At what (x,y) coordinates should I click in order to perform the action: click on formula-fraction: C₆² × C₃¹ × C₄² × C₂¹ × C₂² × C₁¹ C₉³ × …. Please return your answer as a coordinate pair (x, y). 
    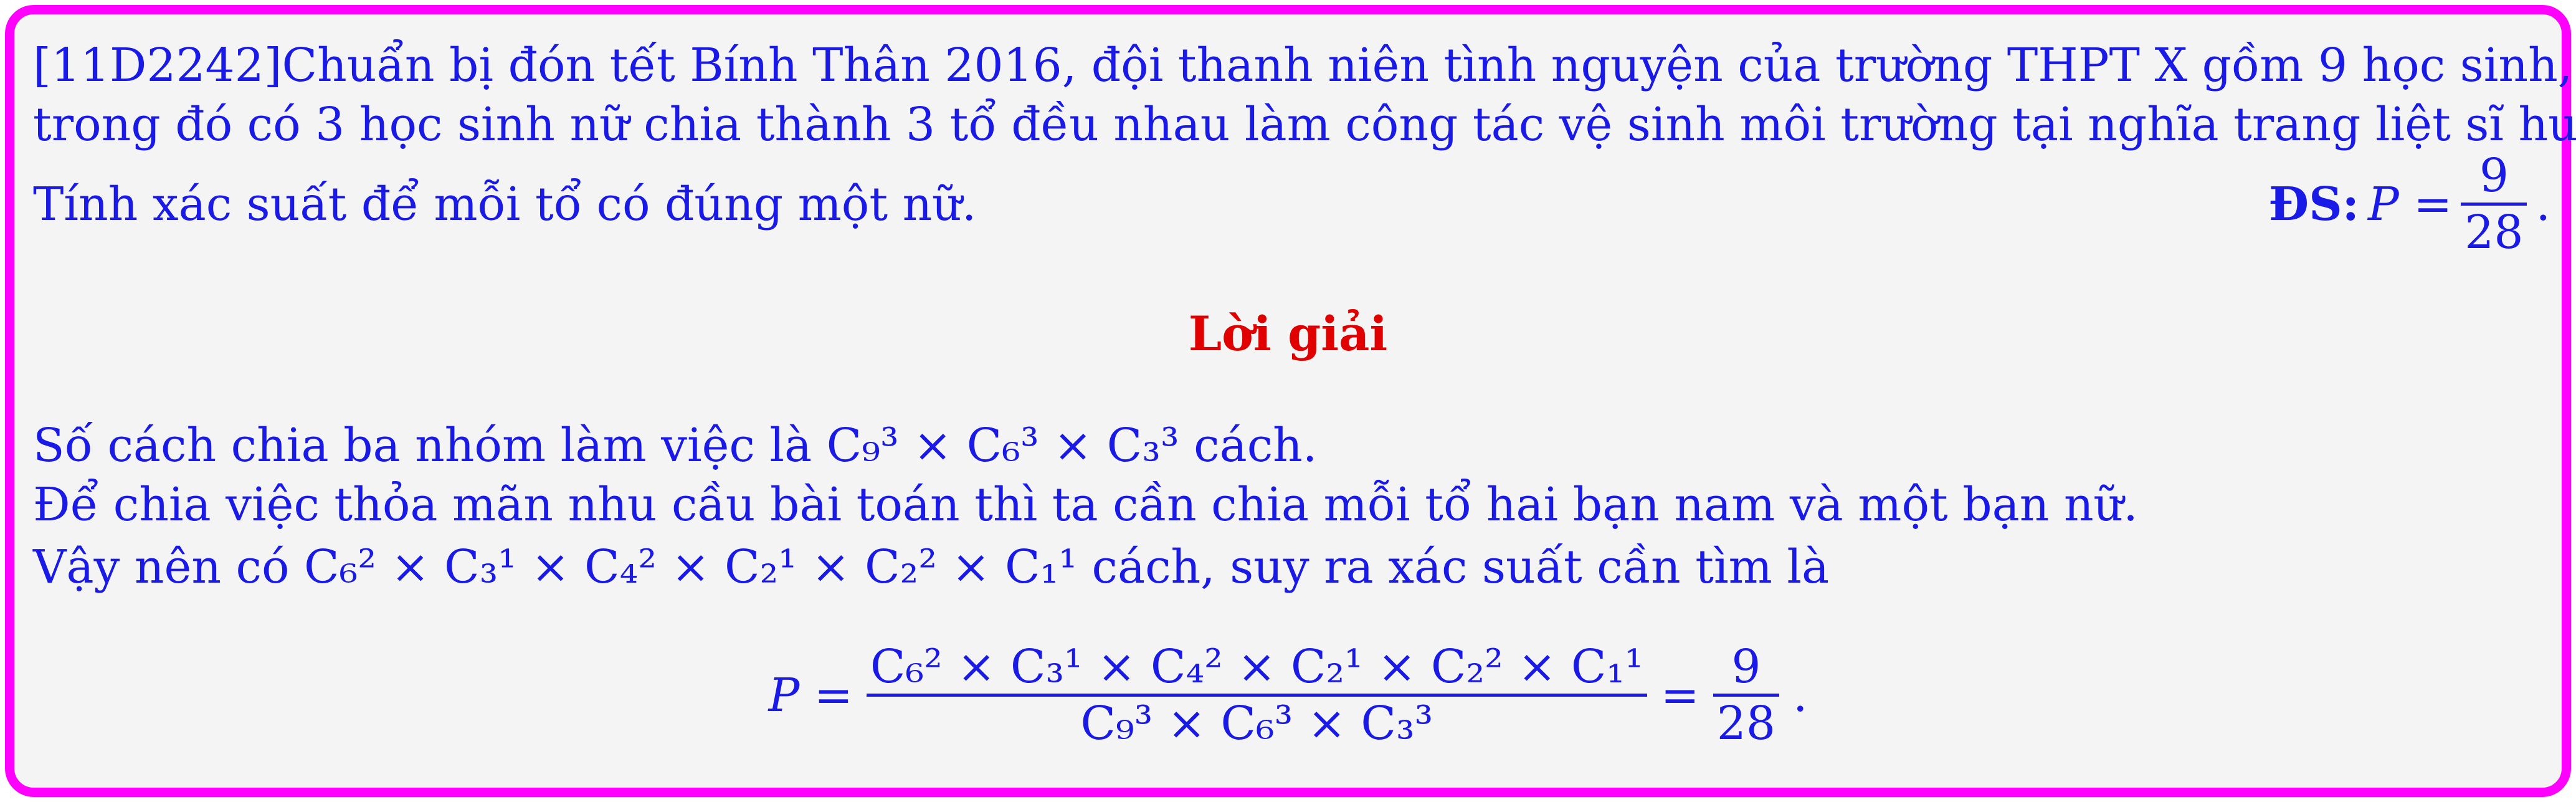
    Looking at the image, I should click on (1256, 695).